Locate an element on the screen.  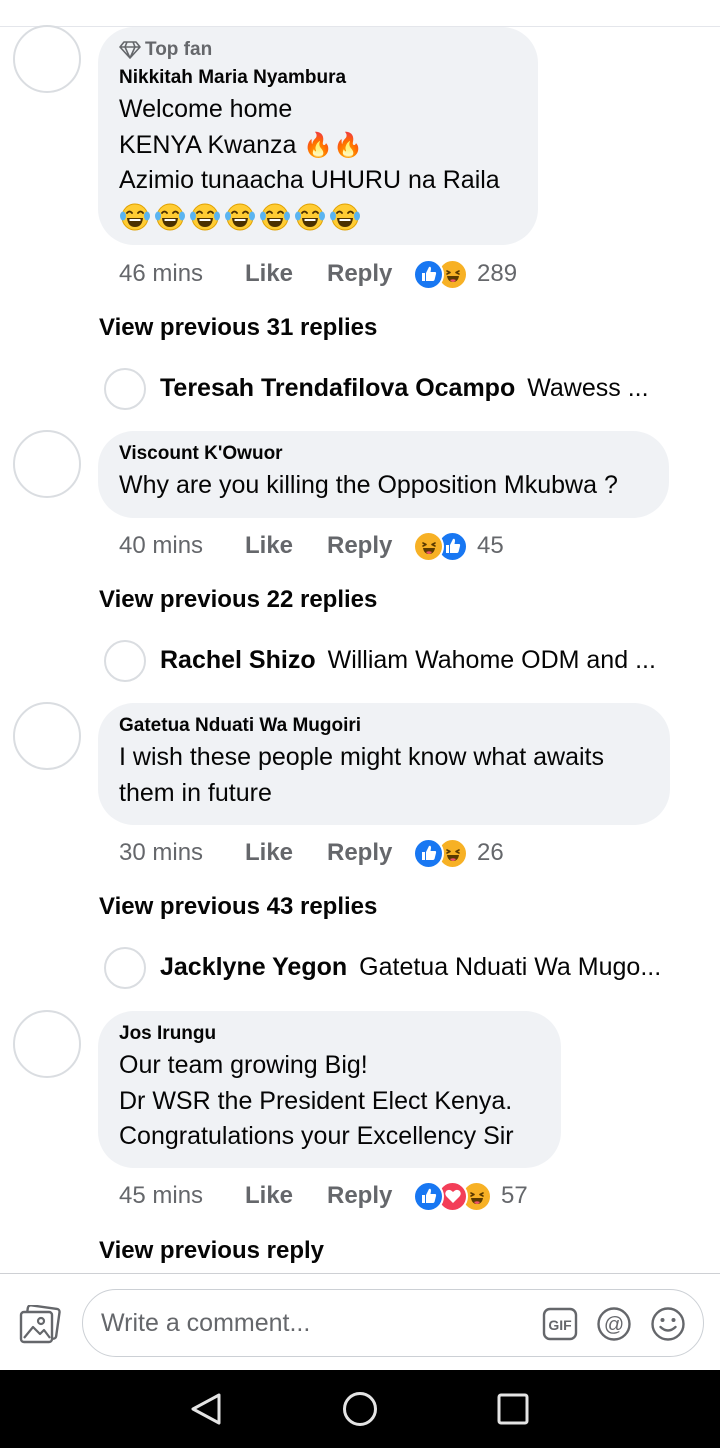
diamond-icon is located at coordinates (130, 50).